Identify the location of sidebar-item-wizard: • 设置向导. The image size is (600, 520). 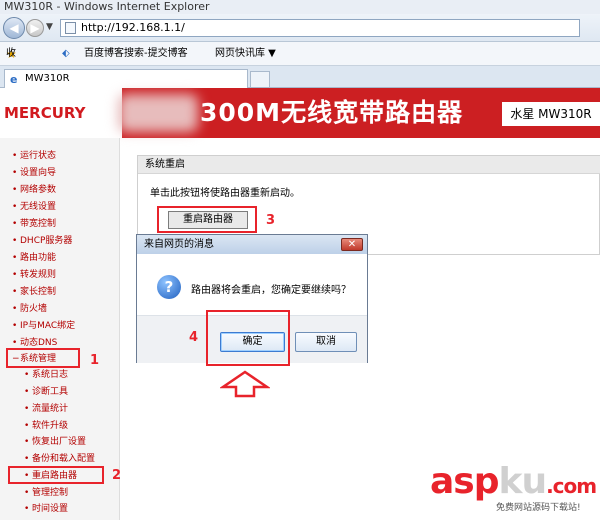
(34, 173).